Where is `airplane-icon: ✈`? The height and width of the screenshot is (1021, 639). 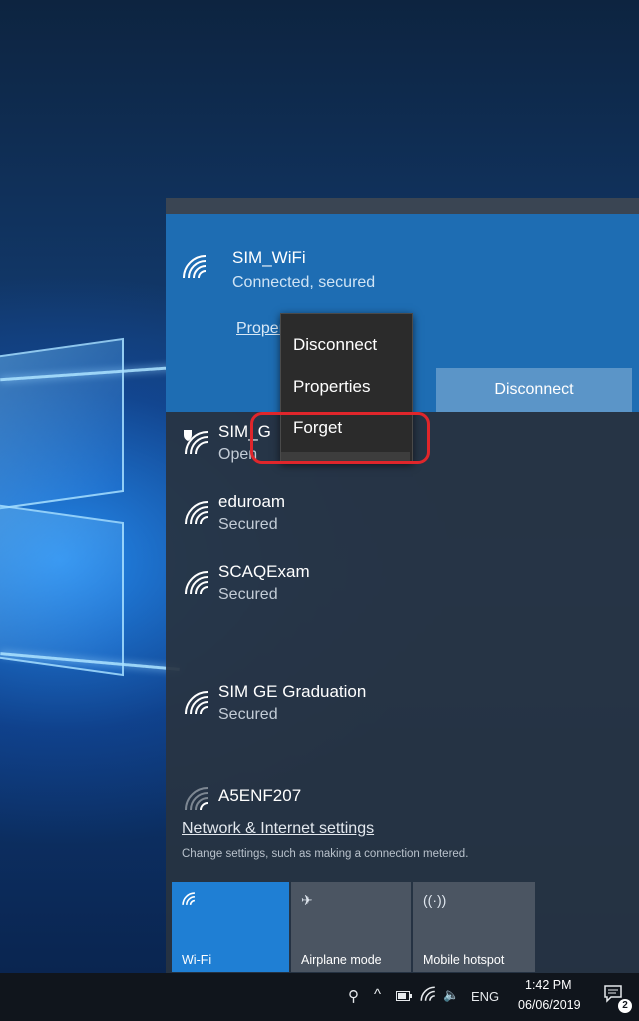 airplane-icon: ✈ is located at coordinates (307, 900).